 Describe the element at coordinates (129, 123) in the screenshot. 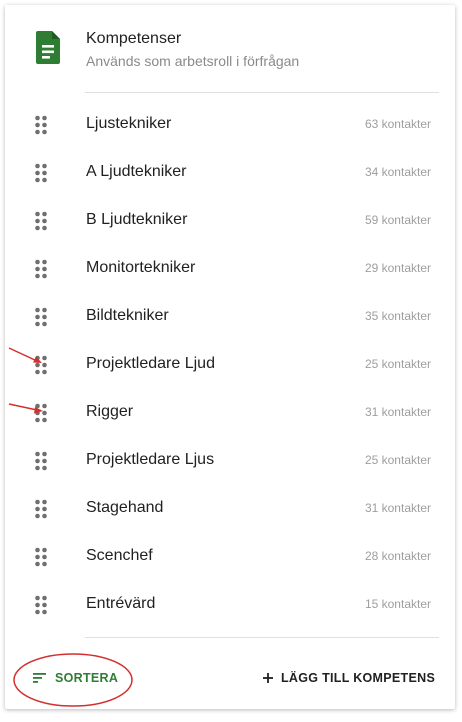

I see `competence-name: Ljustekniker` at that location.